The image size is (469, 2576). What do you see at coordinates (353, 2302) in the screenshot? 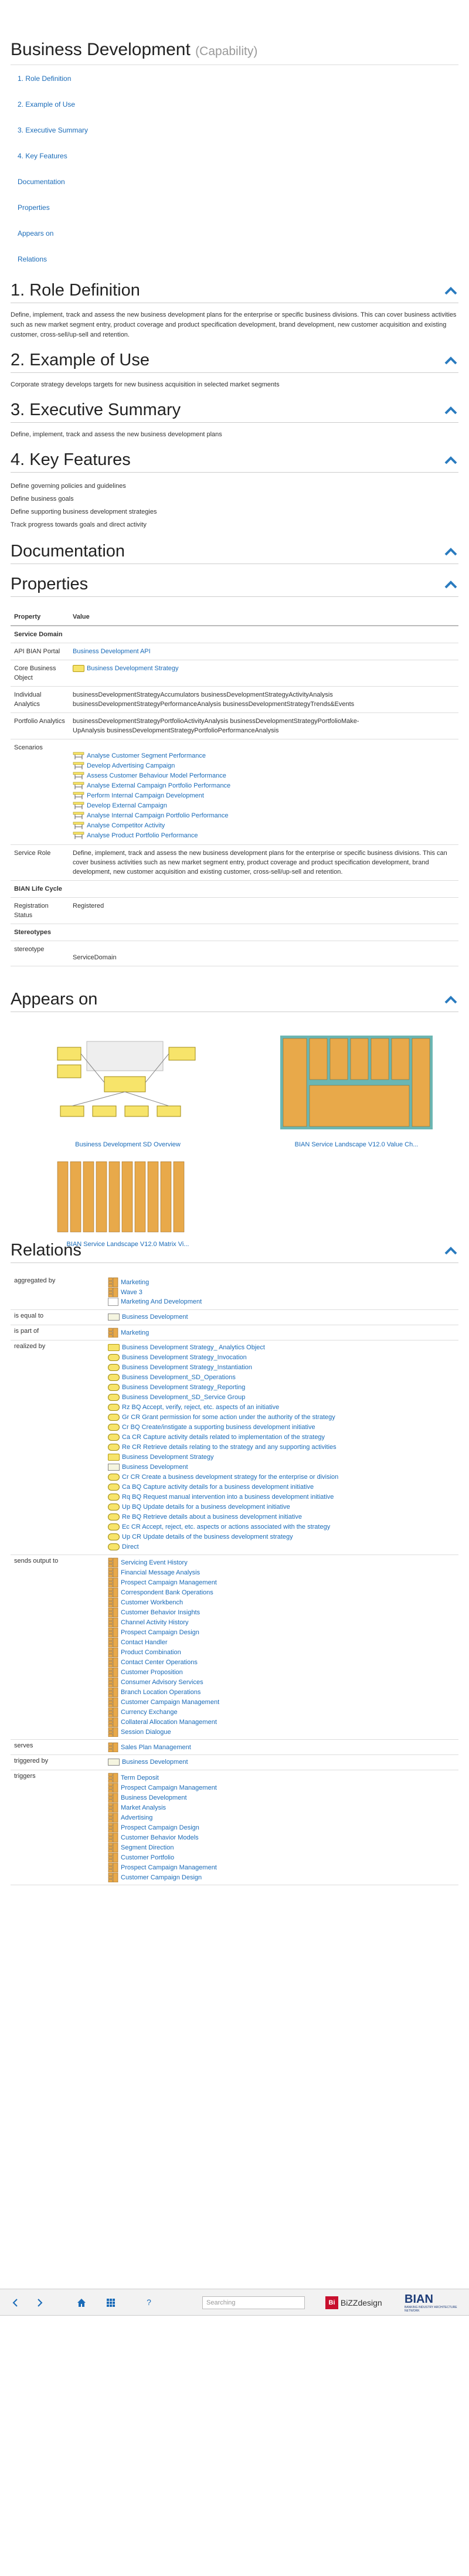
I see `bizzdesign-logo: Bi BiZZdesign` at bounding box center [353, 2302].